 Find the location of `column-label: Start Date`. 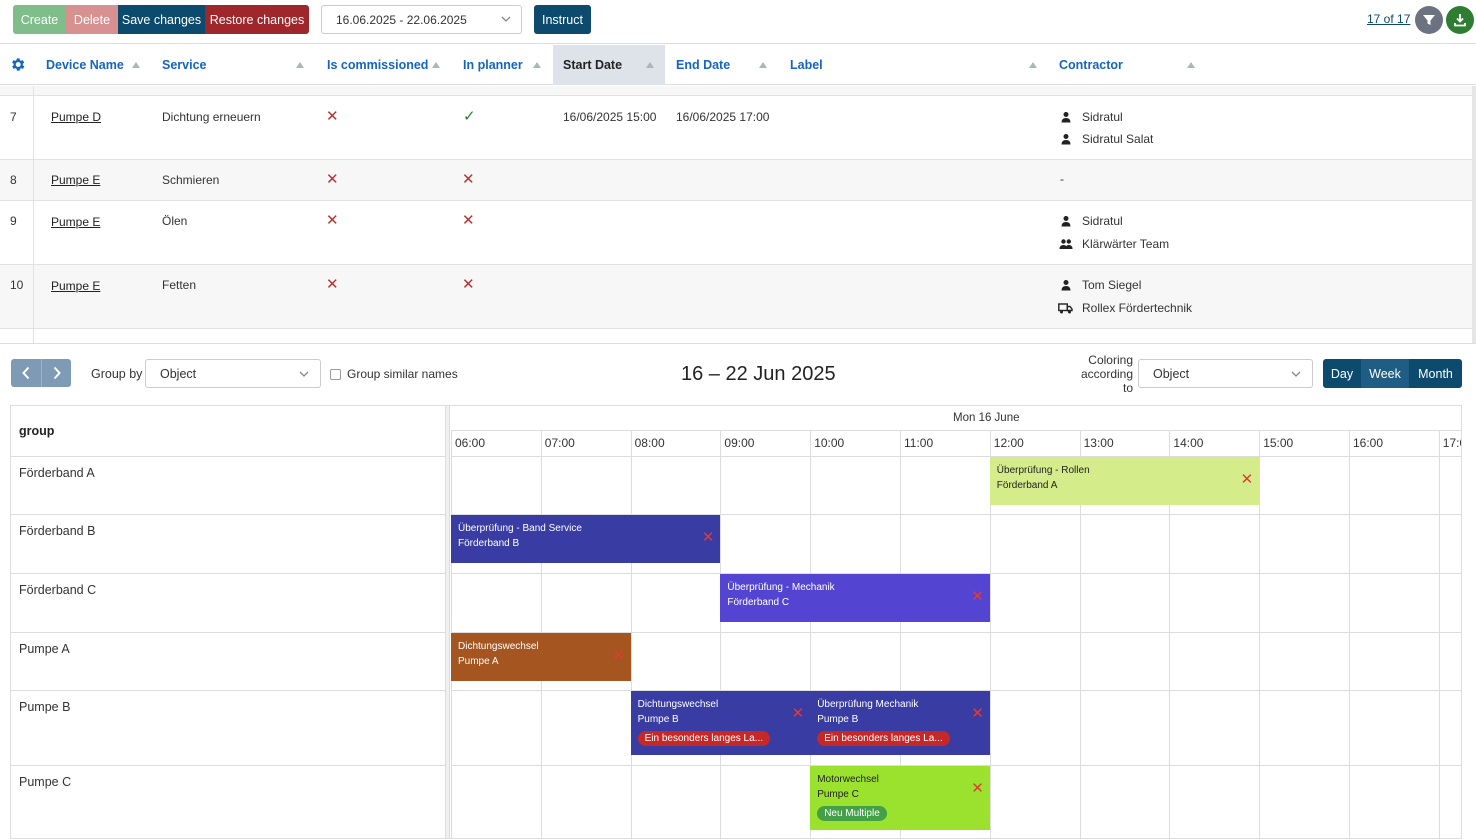

column-label: Start Date is located at coordinates (593, 65).